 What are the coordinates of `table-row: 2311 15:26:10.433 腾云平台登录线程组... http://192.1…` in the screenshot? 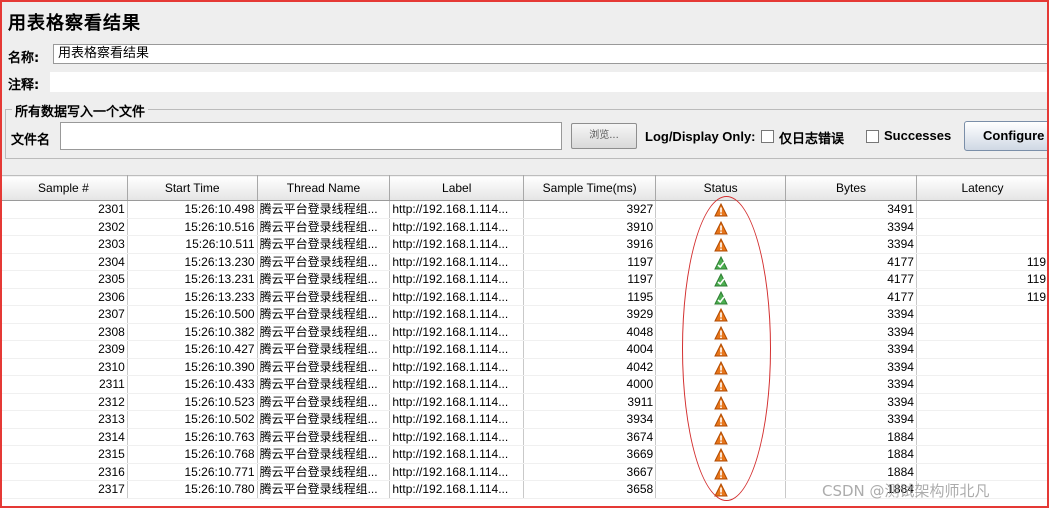 It's located at (524, 384).